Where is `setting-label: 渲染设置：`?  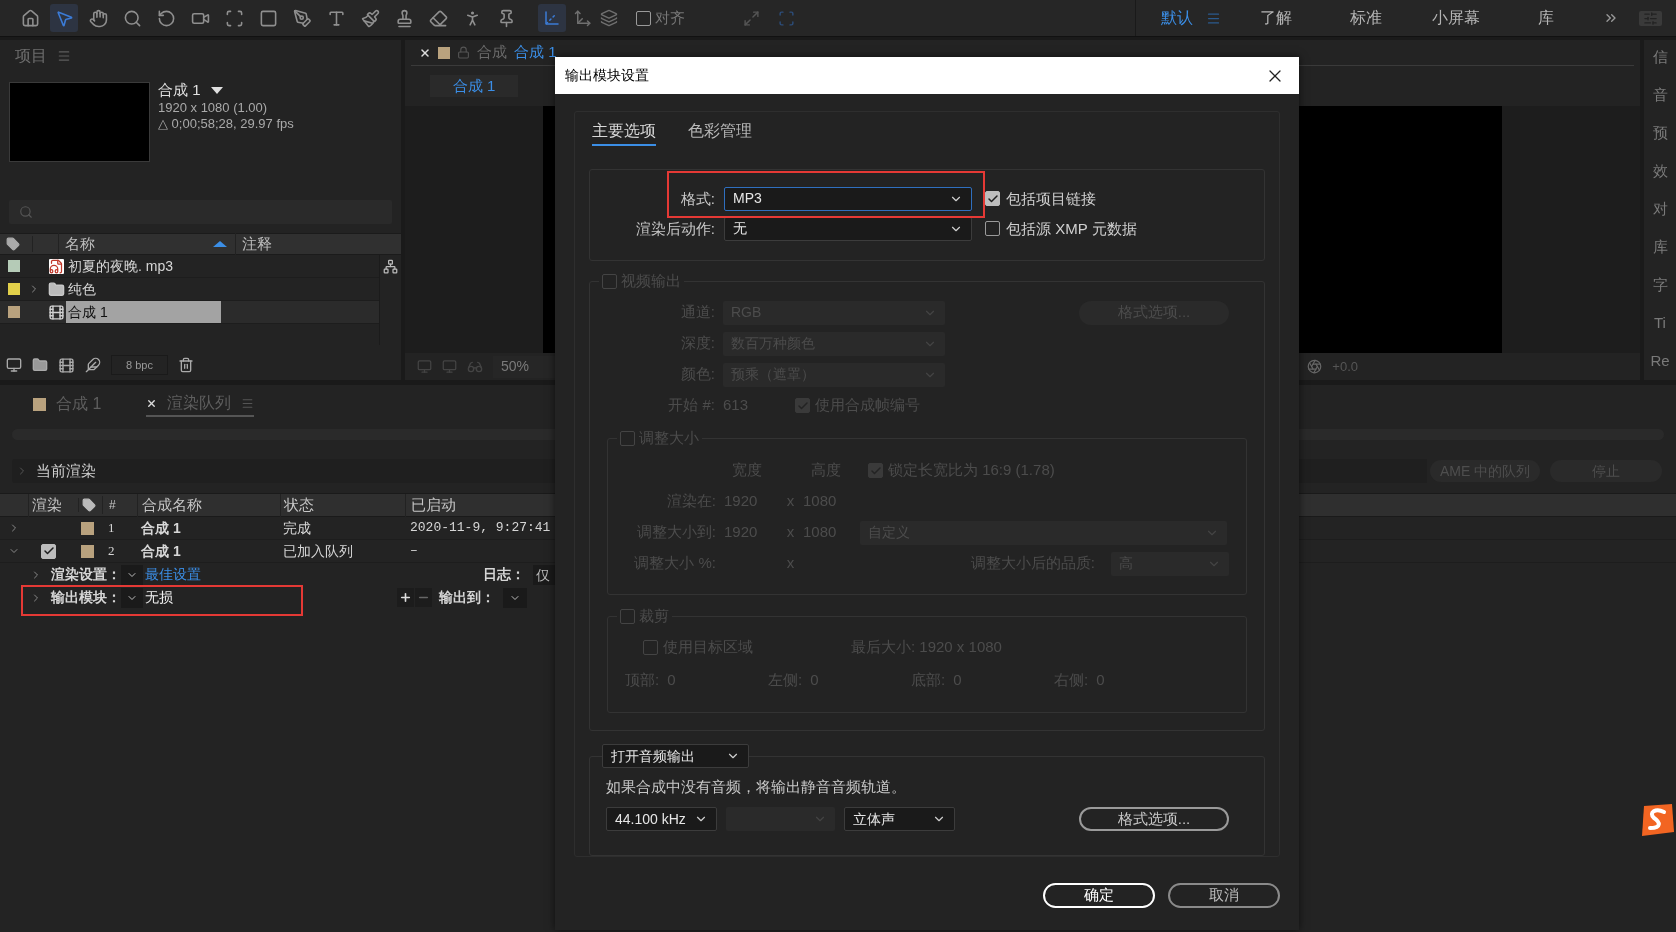 setting-label: 渲染设置： is located at coordinates (86, 574).